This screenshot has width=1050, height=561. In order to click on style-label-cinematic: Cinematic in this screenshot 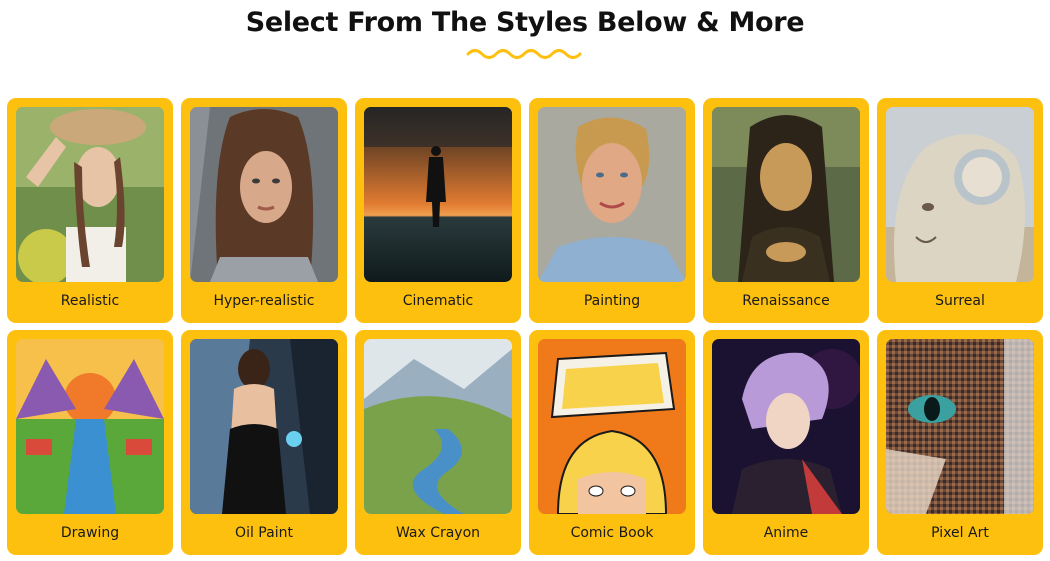, I will do `click(438, 301)`.